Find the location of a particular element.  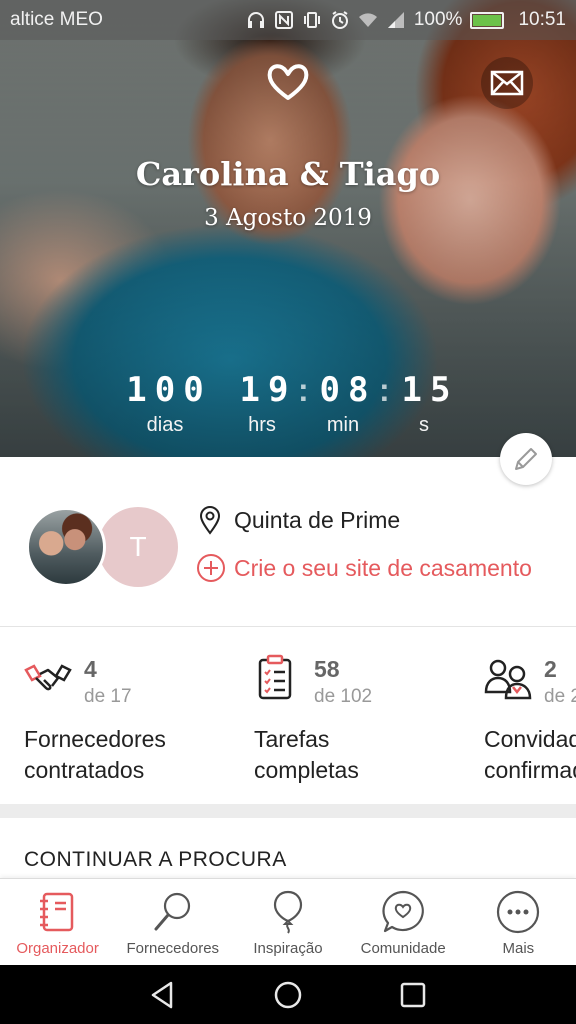

countdown-seconds-label: s is located at coordinates (424, 425).